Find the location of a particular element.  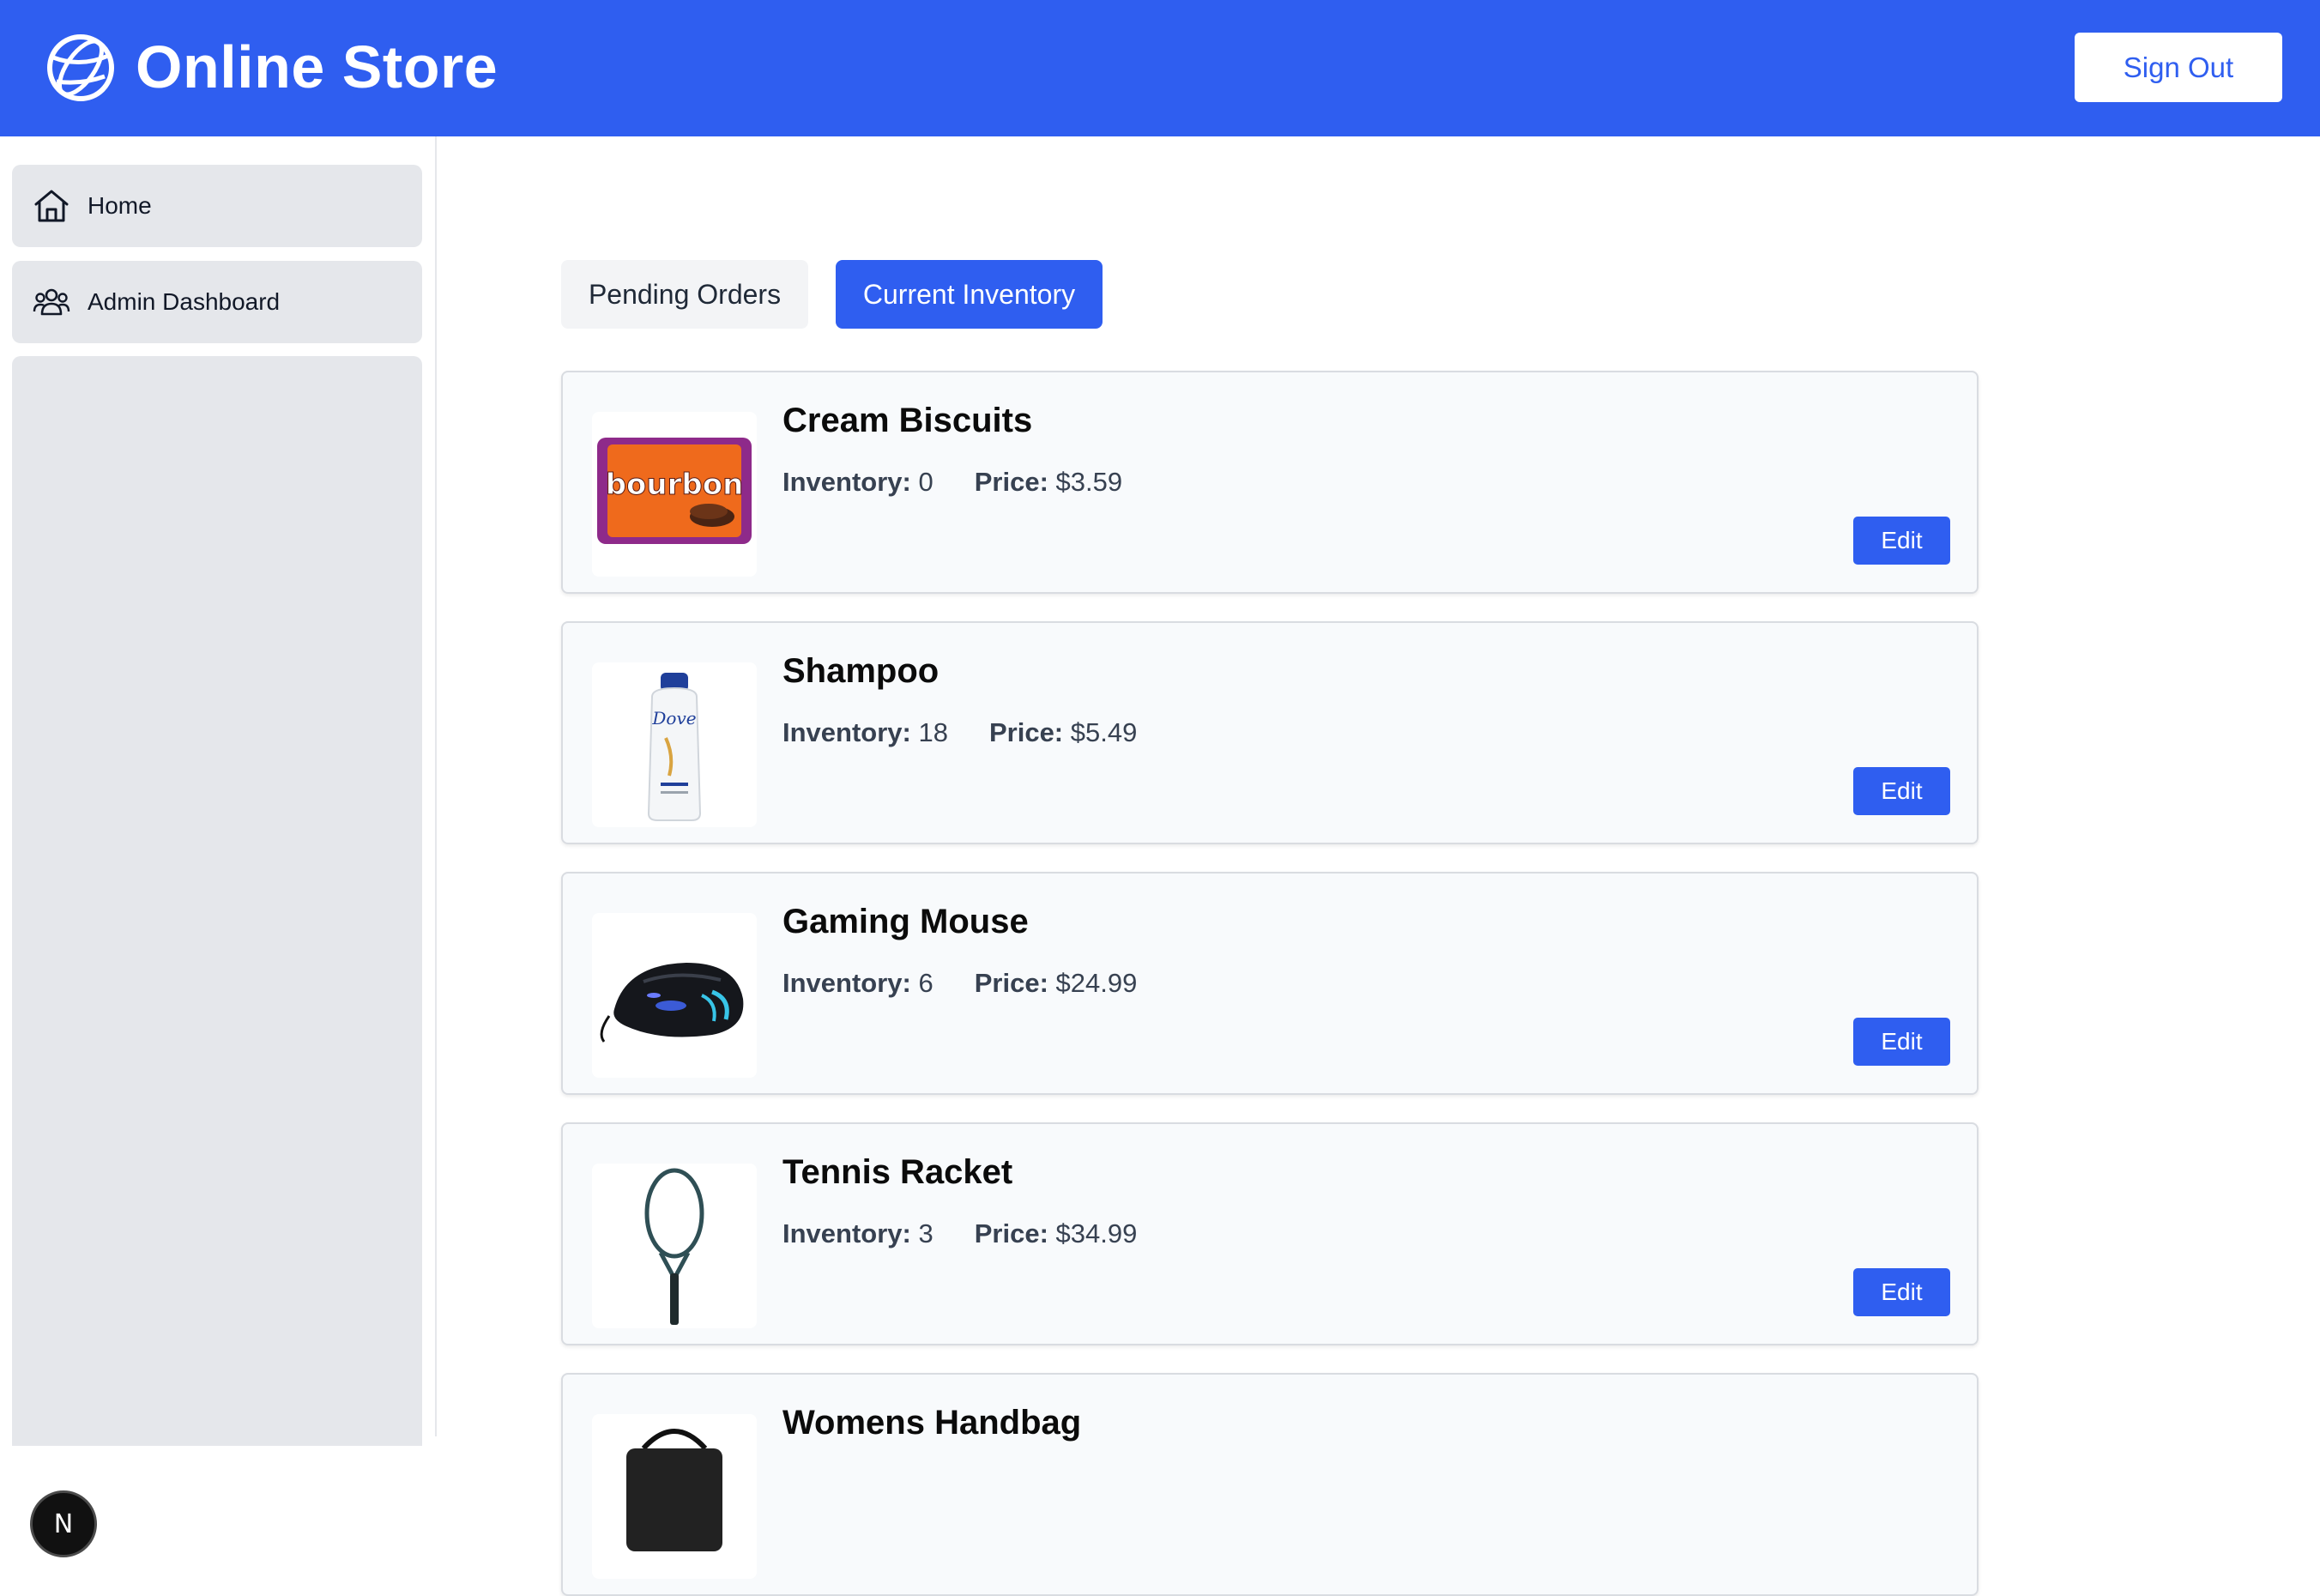

price-value: $3.59 is located at coordinates (1089, 482).